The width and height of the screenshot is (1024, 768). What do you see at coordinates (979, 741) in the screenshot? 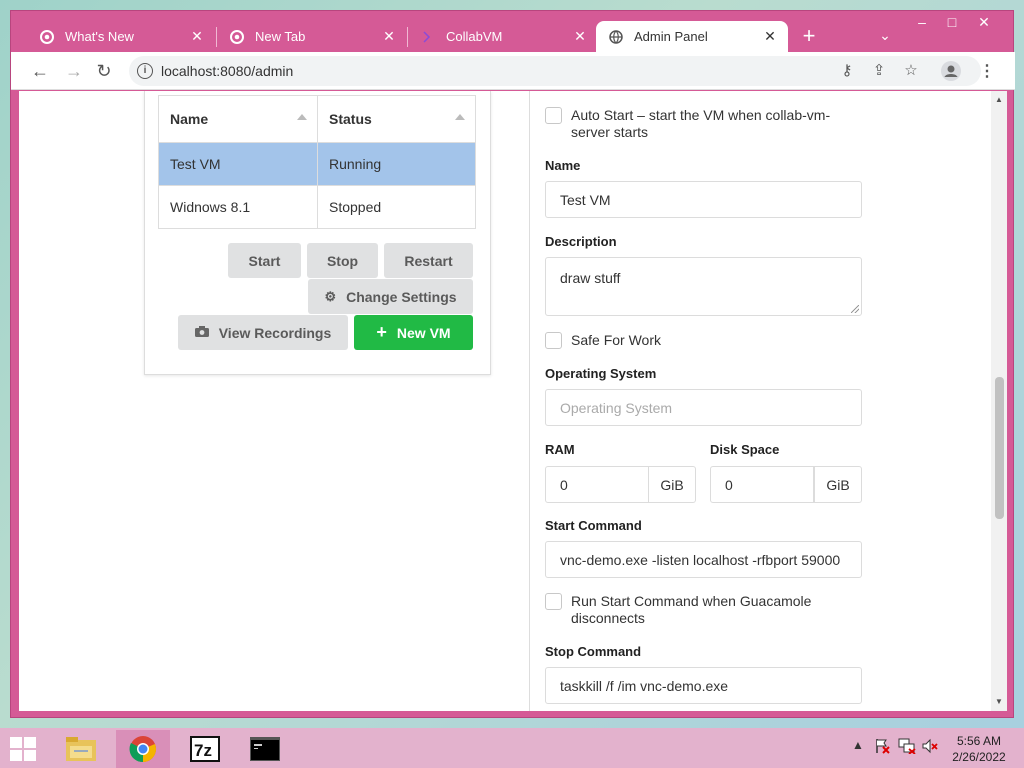
I see `clock-time: 5:56 AM` at bounding box center [979, 741].